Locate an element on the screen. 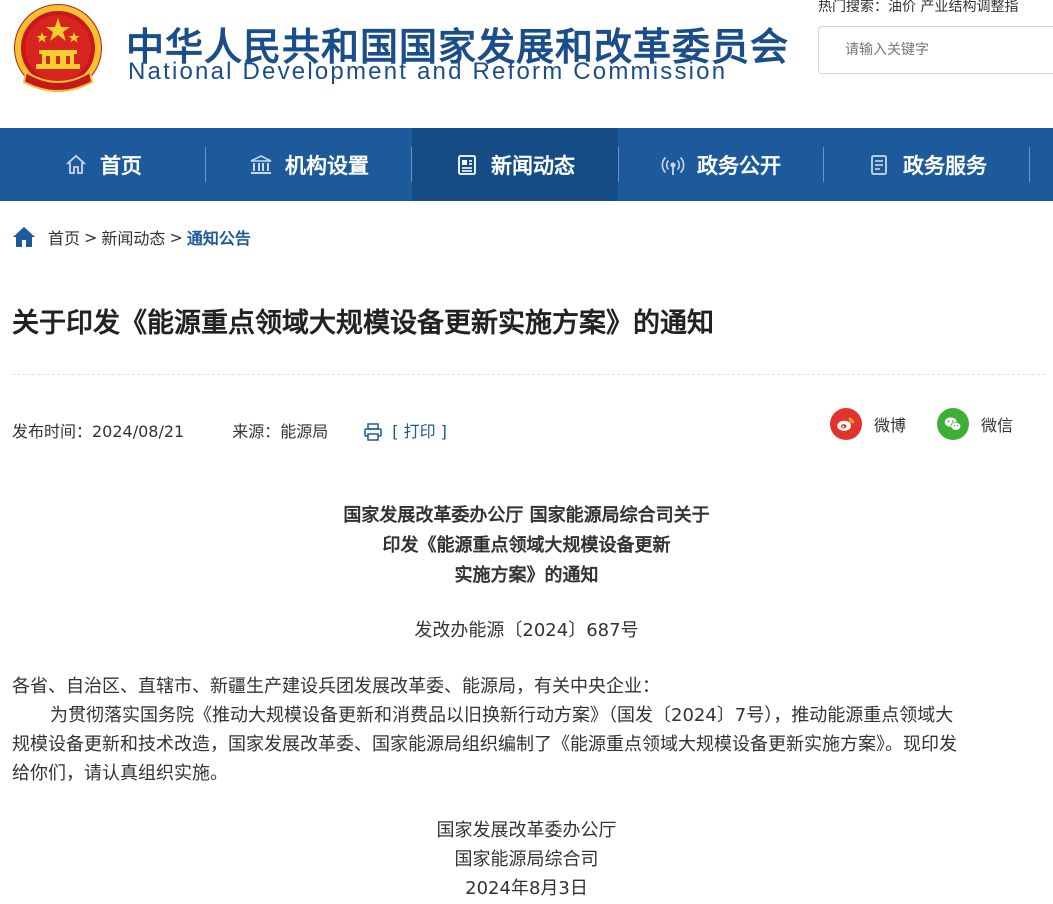 The image size is (1053, 904). hot-search-links: 热门搜索：油价 产业结构调整指 is located at coordinates (918, 8).